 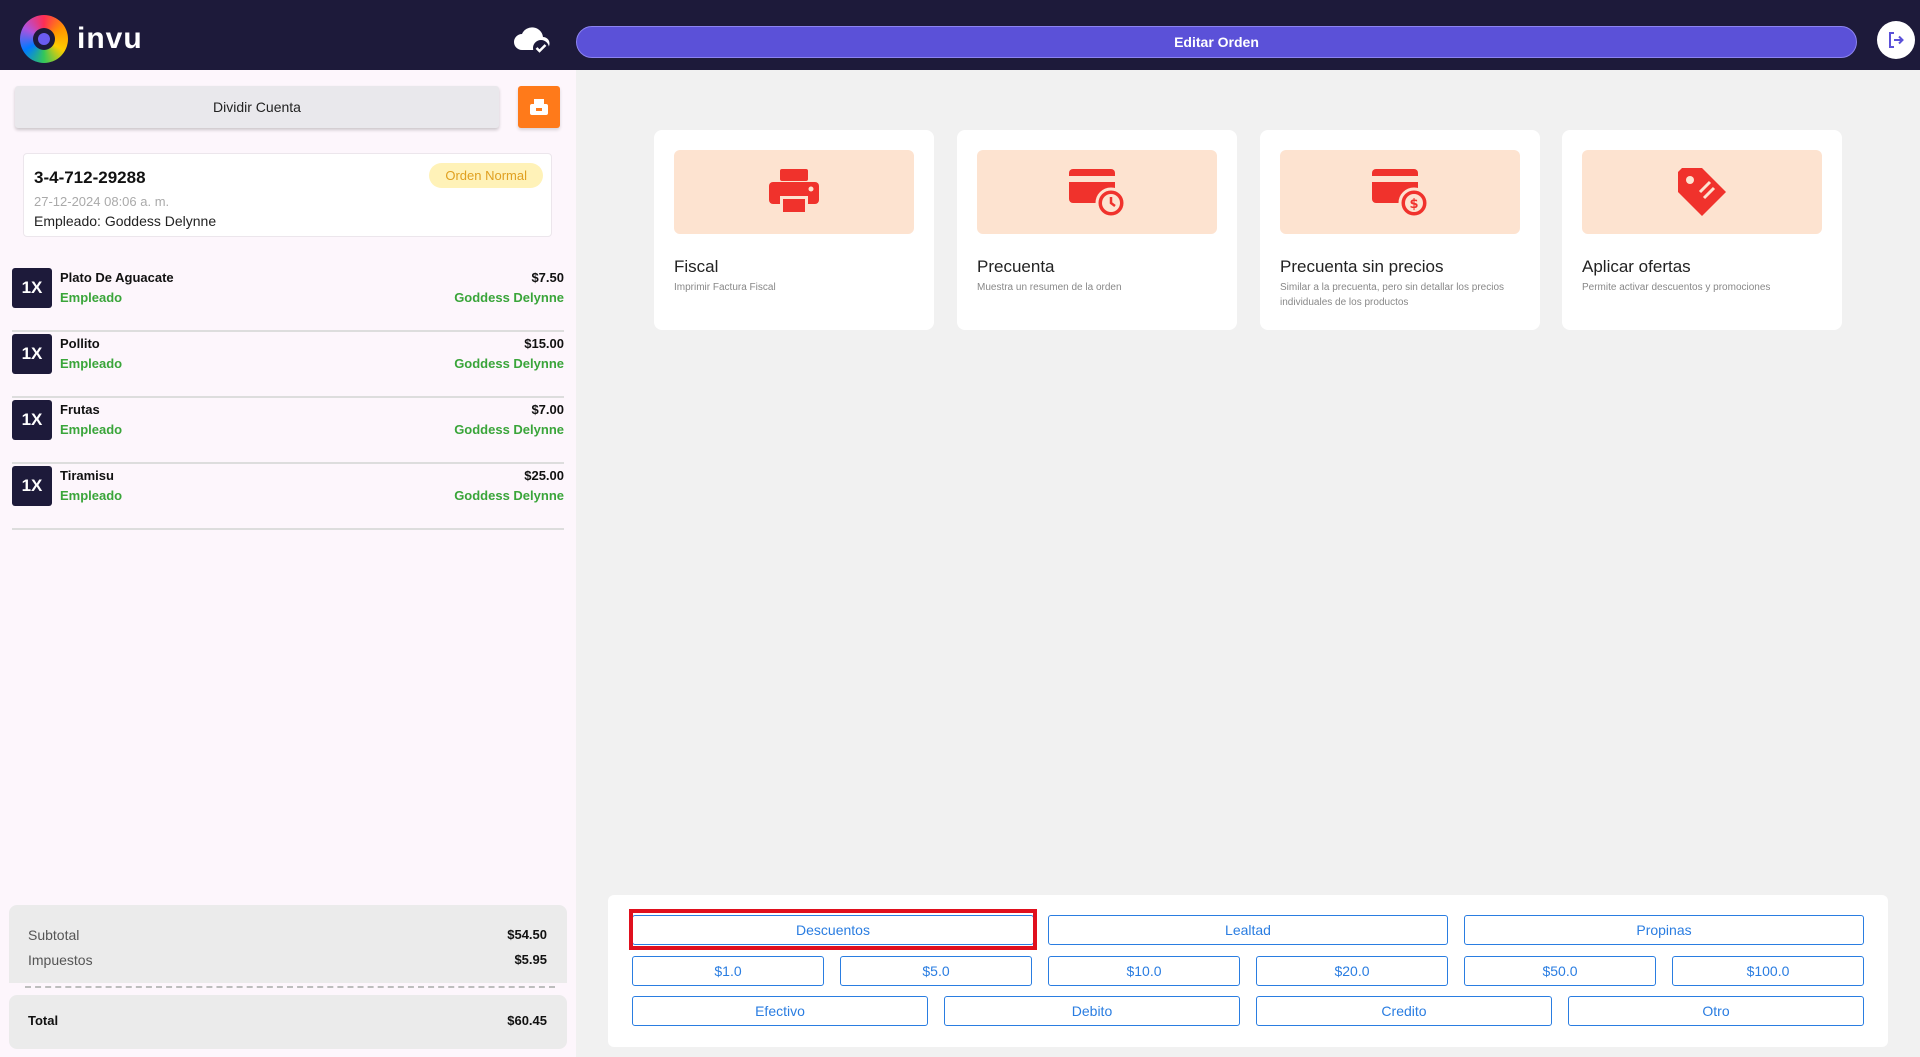 What do you see at coordinates (1702, 192) in the screenshot?
I see `tag-icon` at bounding box center [1702, 192].